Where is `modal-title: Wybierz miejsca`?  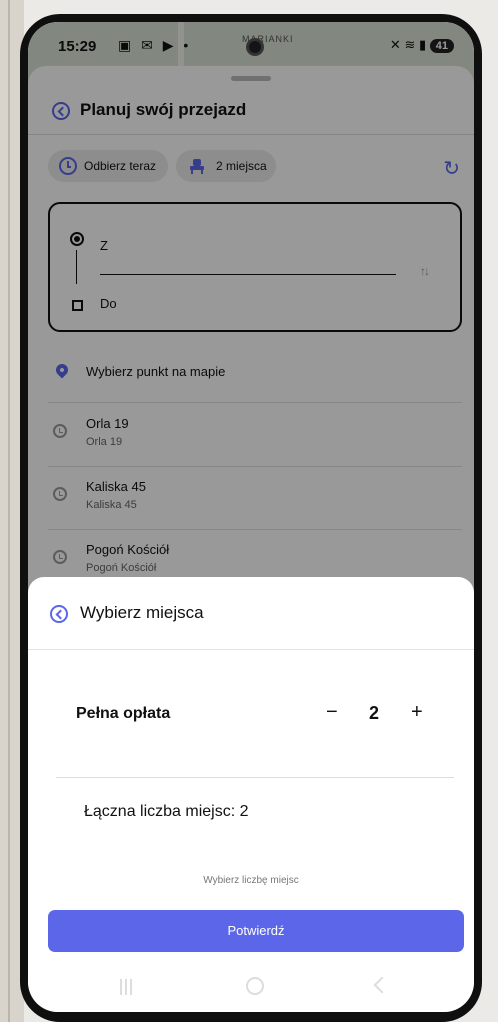
modal-title: Wybierz miejsca is located at coordinates (142, 612).